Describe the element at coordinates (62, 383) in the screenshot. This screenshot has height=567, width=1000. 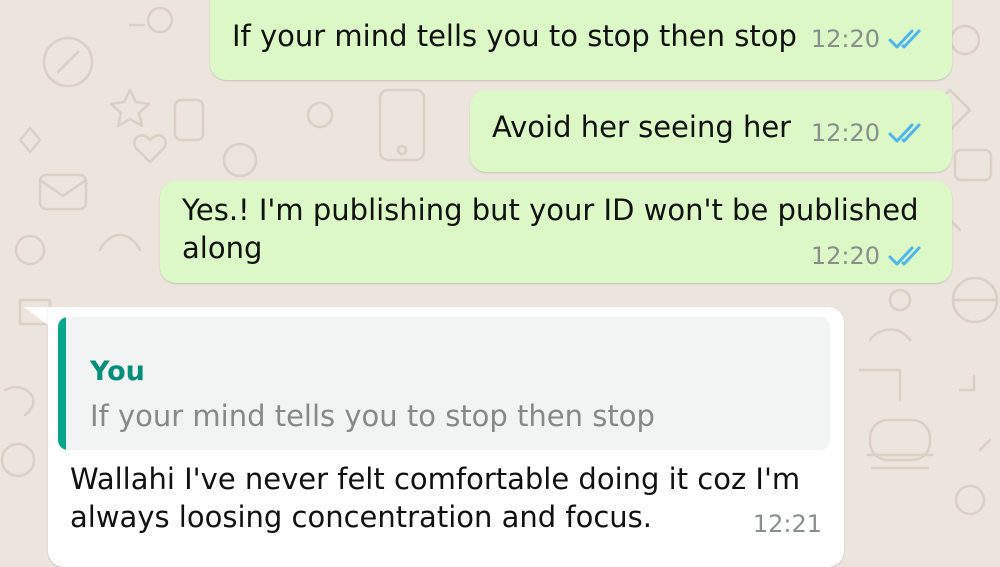
I see `quote-accent-bar` at that location.